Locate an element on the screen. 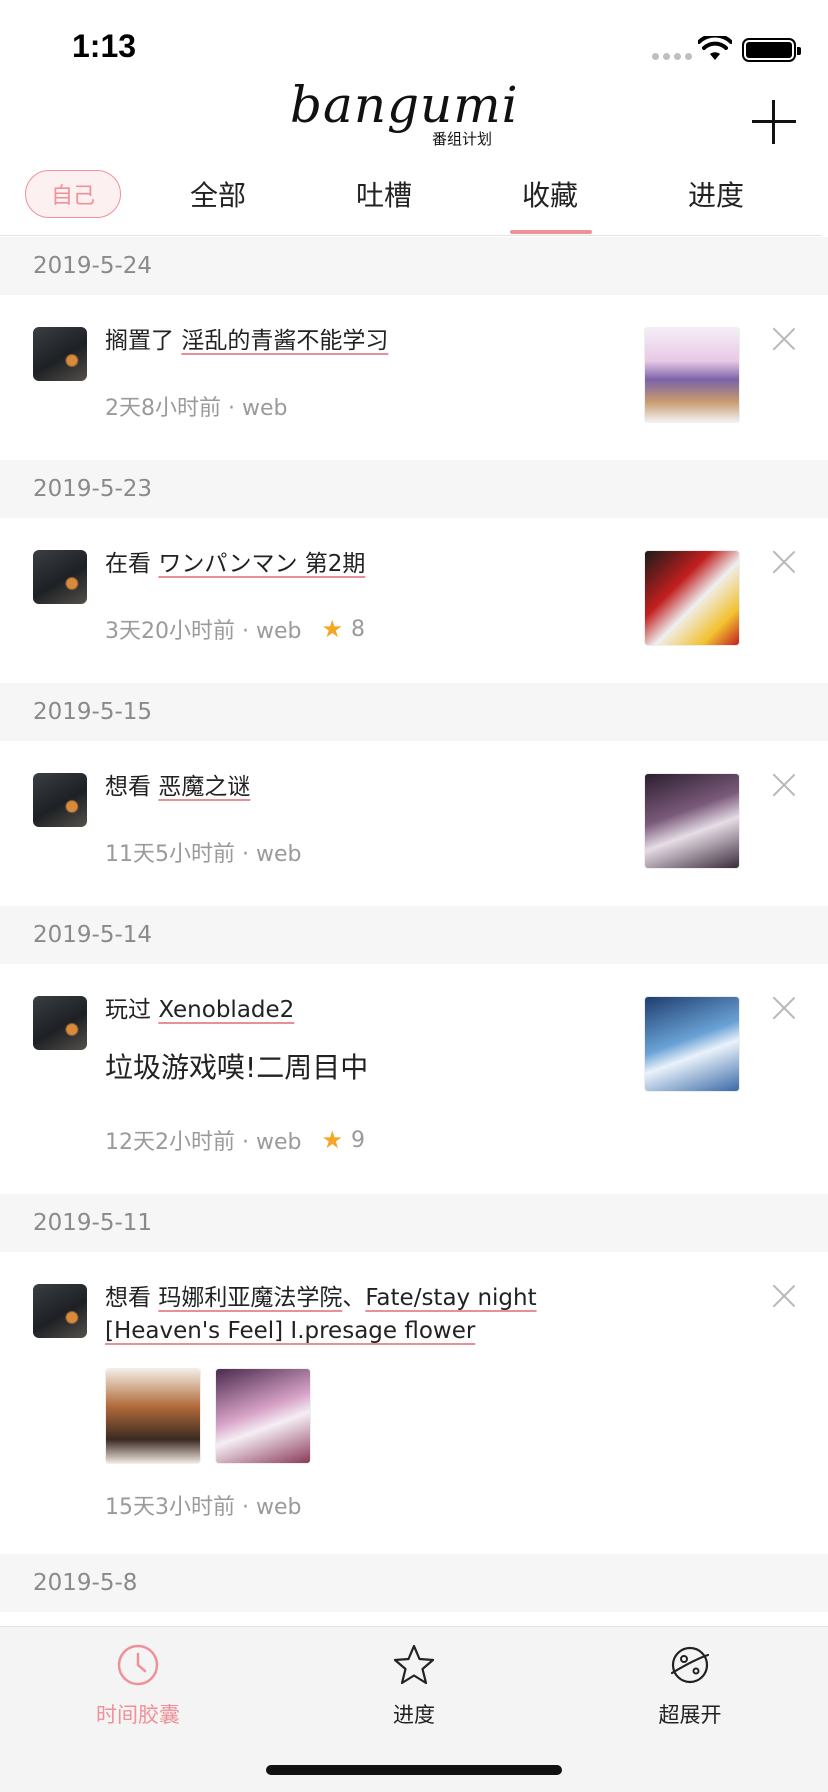 This screenshot has width=828, height=1792. tabbar-label: 超展开 is located at coordinates (690, 1715).